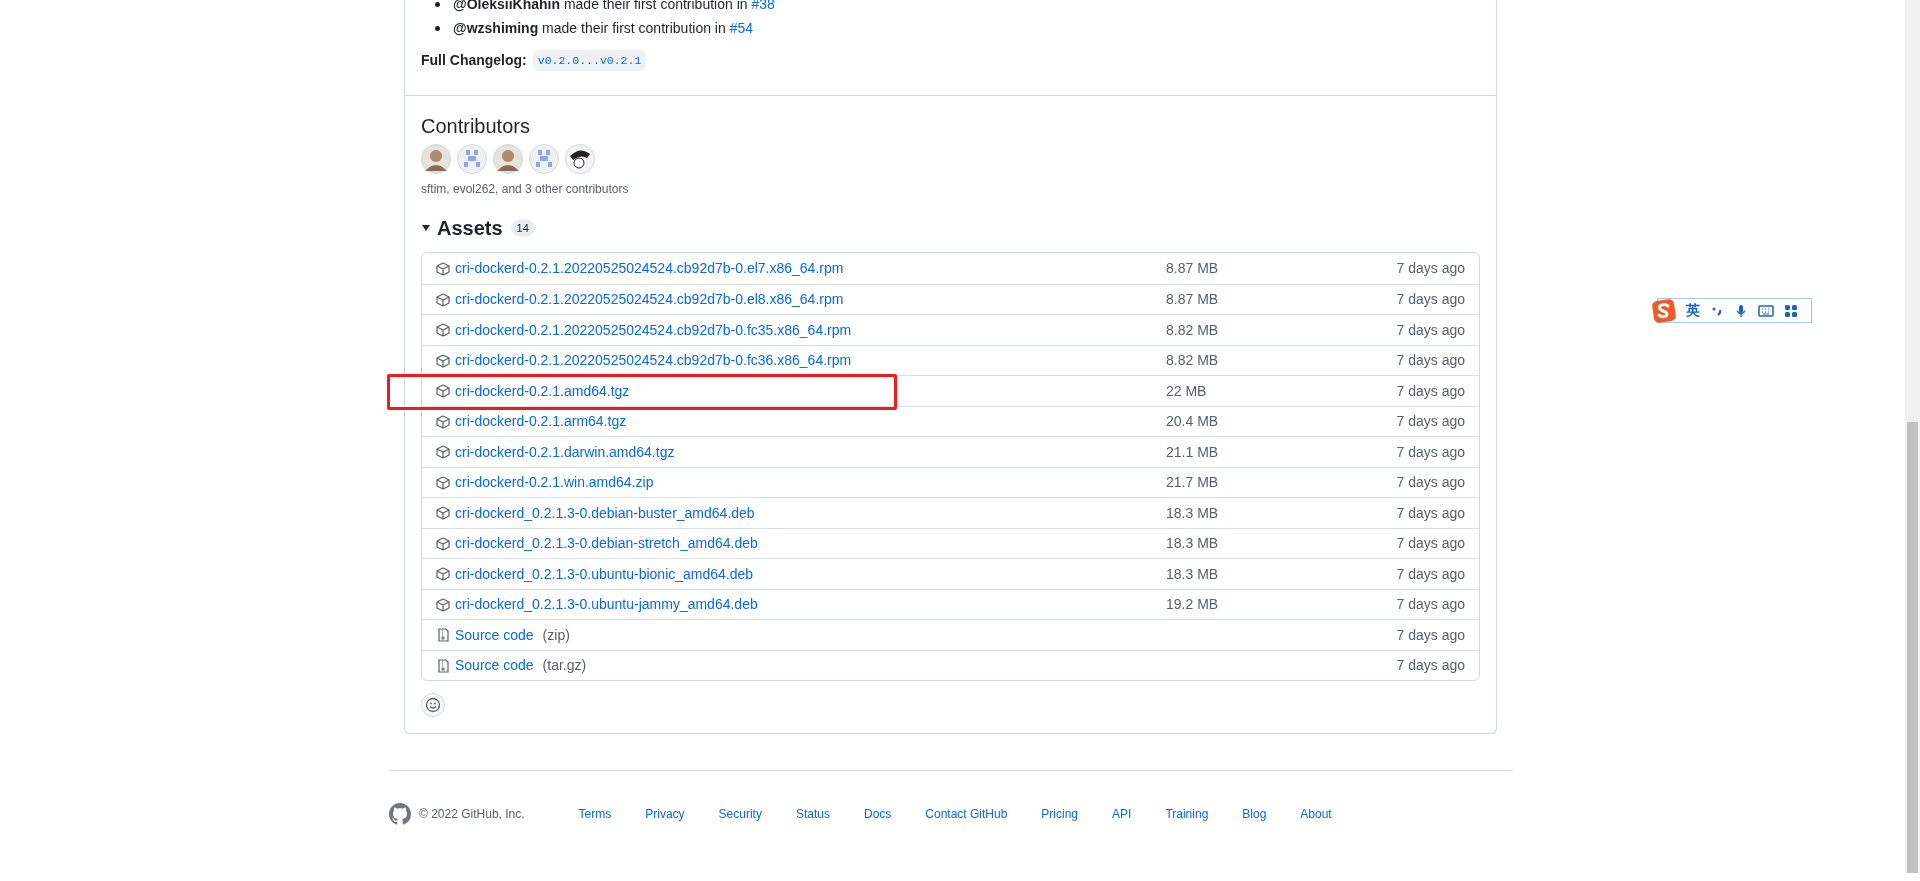 The image size is (1920, 881). Describe the element at coordinates (665, 814) in the screenshot. I see `footer-link: Privacy` at that location.